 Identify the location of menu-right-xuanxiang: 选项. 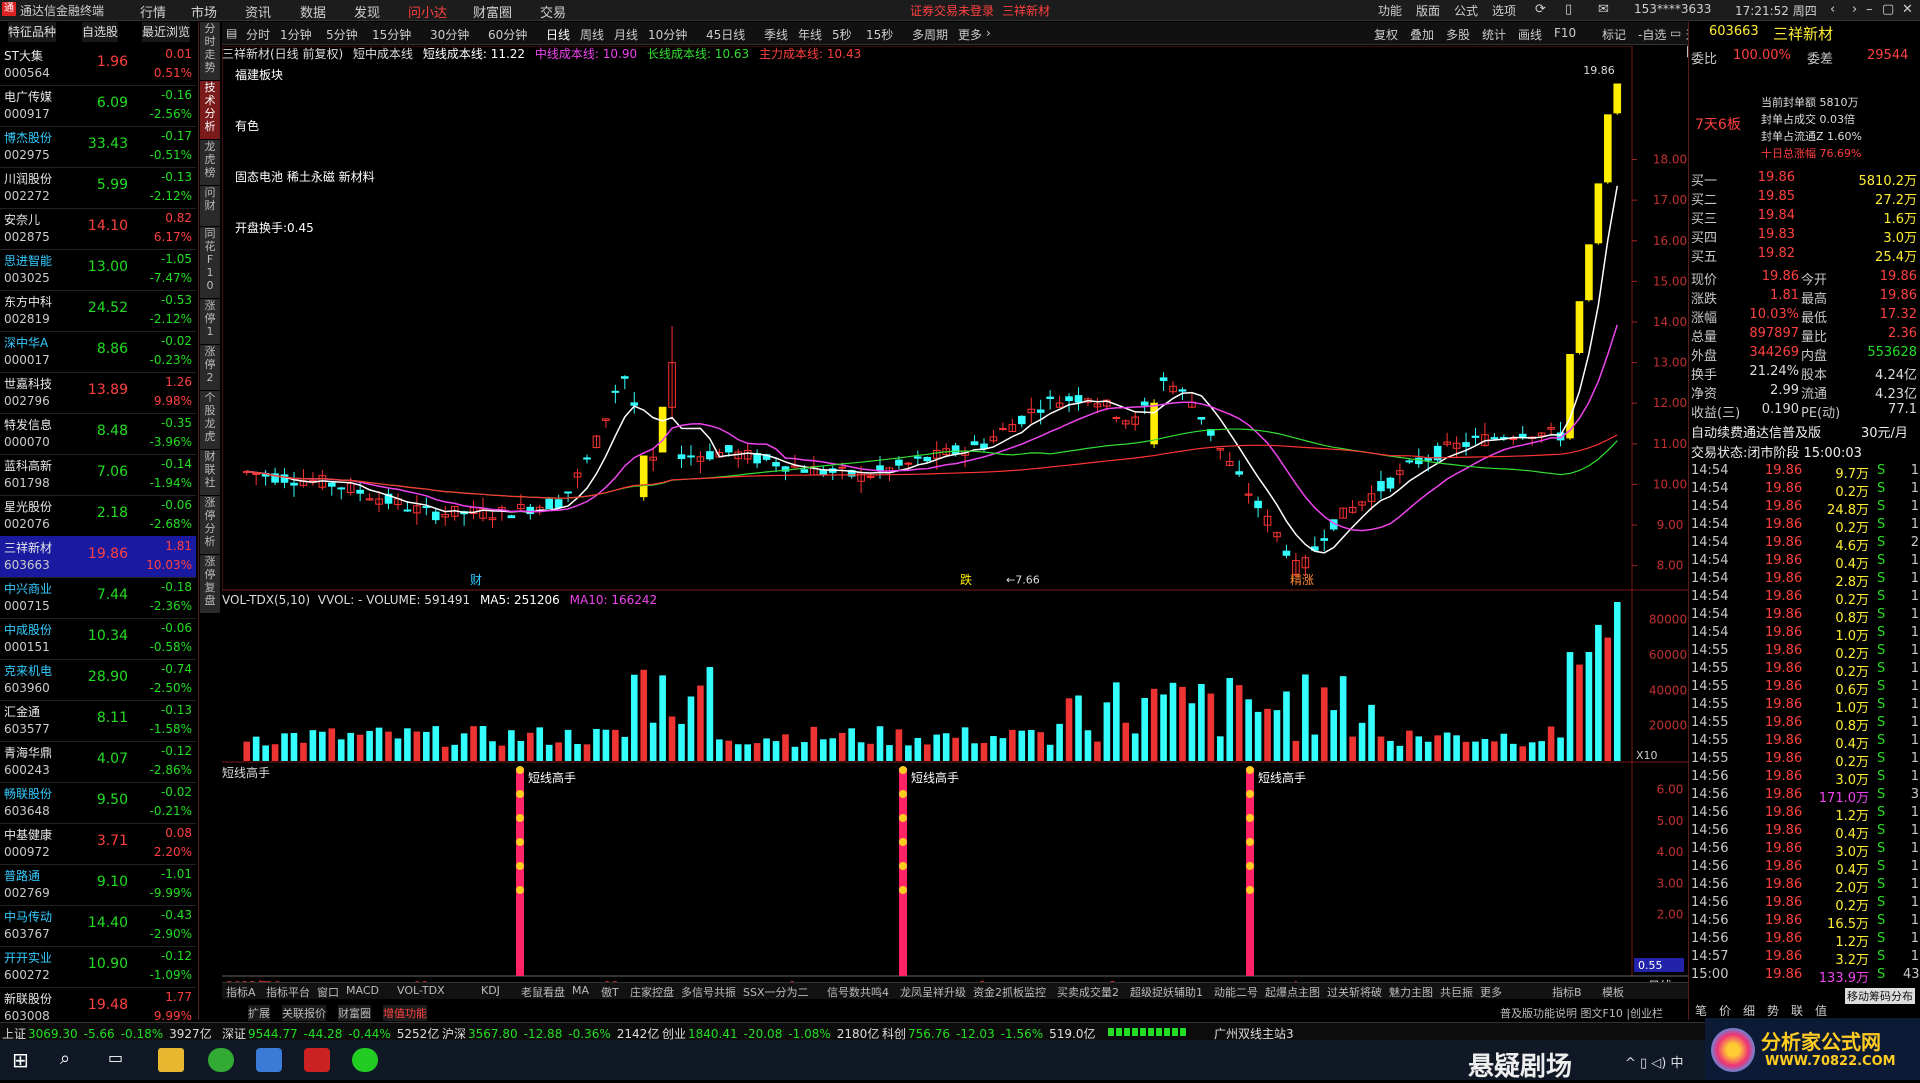
(1504, 10).